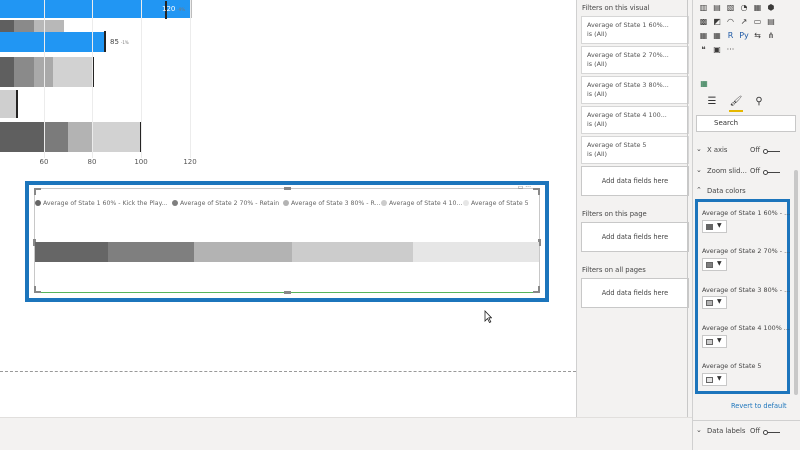 Image resolution: width=800 pixels, height=450 pixels. I want to click on analytics-icon: ⚲, so click(759, 102).